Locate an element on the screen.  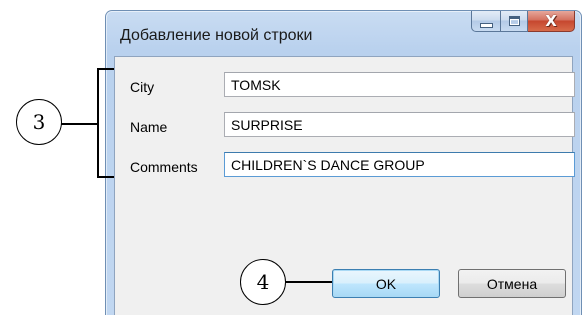
close-button: X is located at coordinates (551, 21).